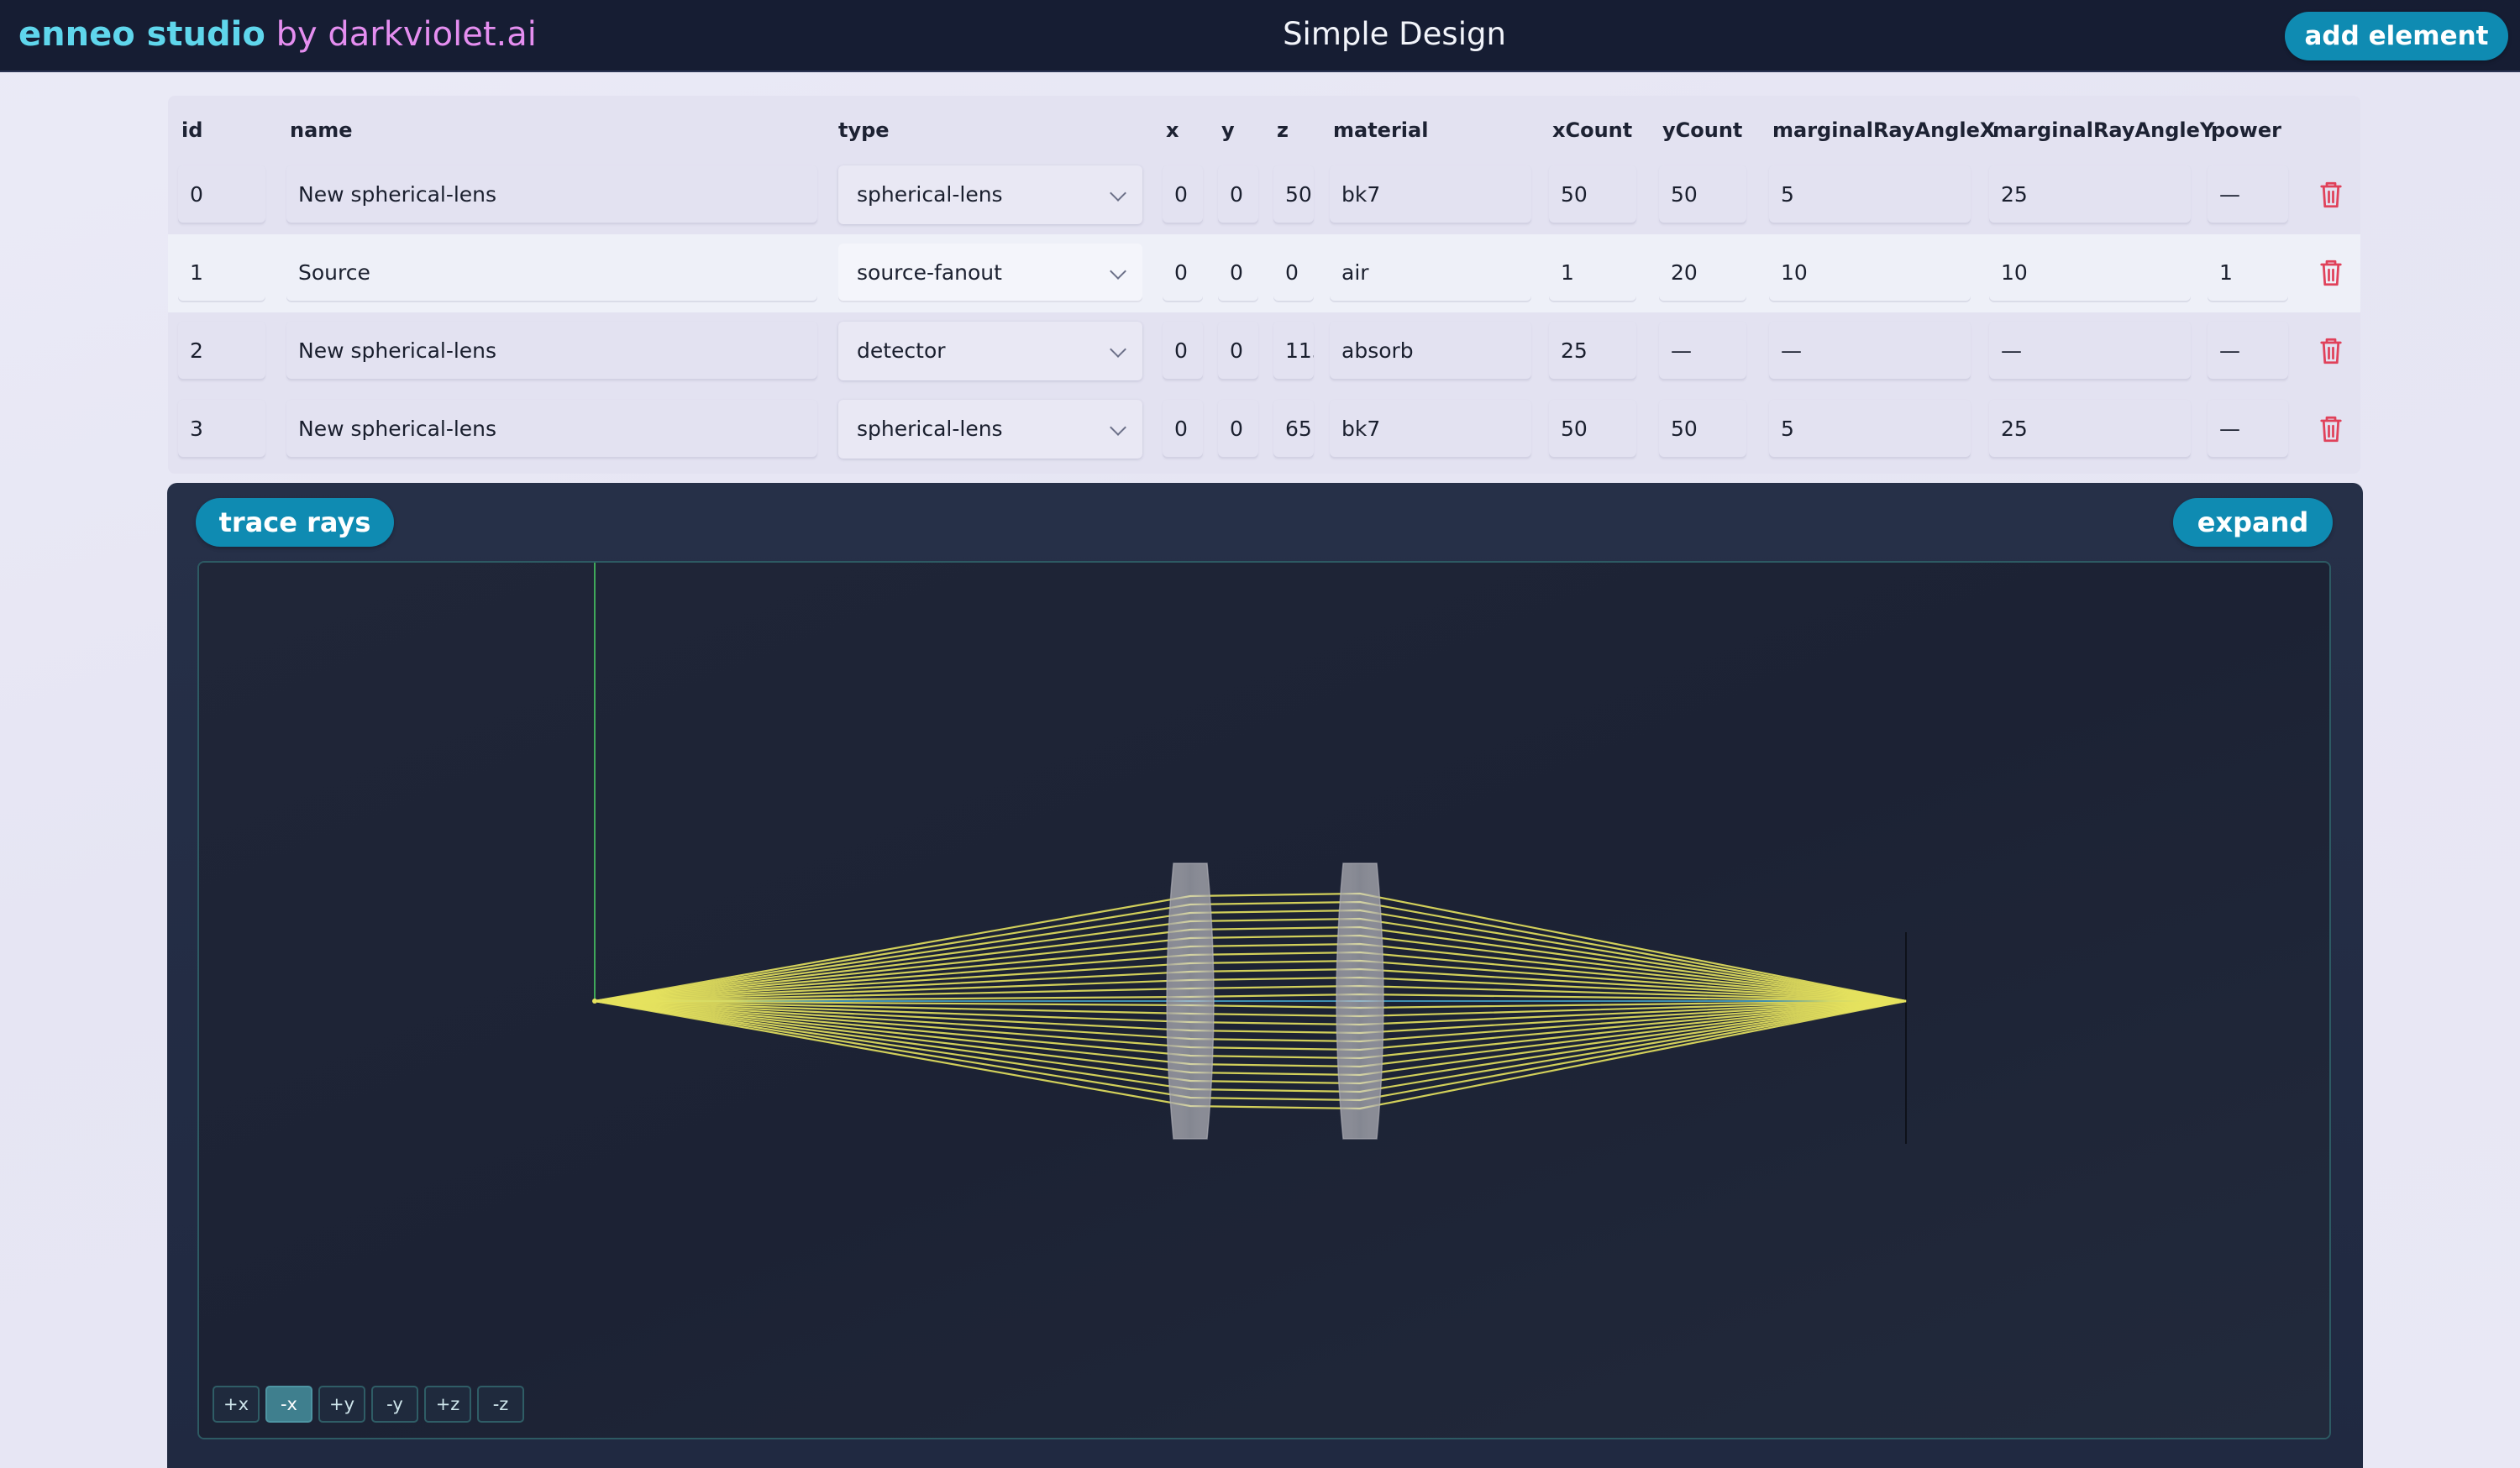 Image resolution: width=2520 pixels, height=1468 pixels. What do you see at coordinates (990, 351) in the screenshot?
I see `type-select: detector` at bounding box center [990, 351].